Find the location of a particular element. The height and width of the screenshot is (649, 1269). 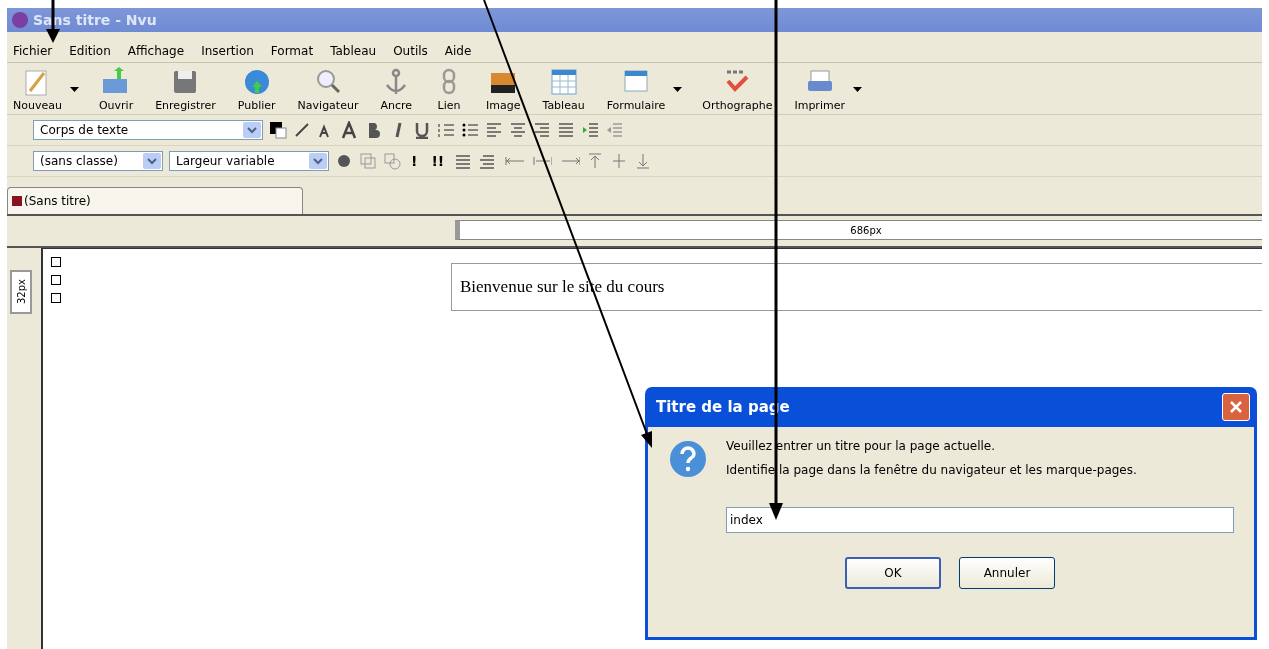

toolbar-button: Orthographe is located at coordinates (737, 89).